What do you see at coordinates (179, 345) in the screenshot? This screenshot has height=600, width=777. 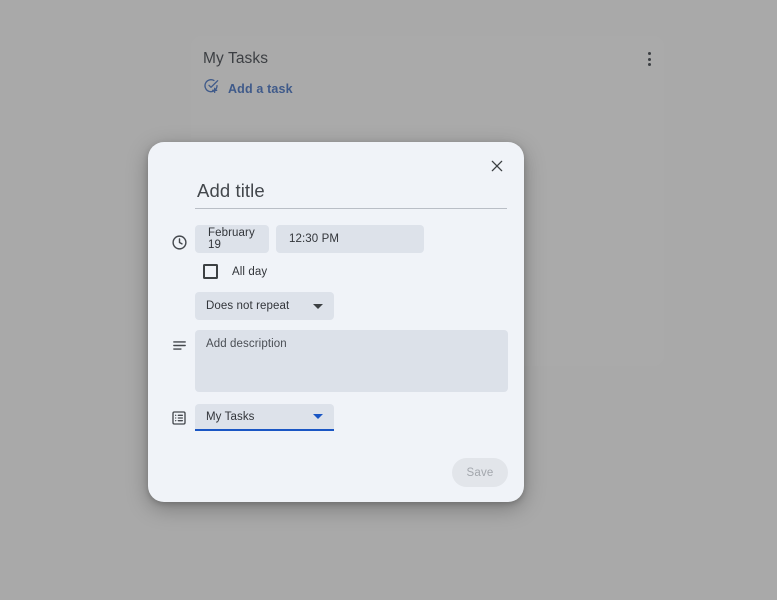 I see `notes-icon` at bounding box center [179, 345].